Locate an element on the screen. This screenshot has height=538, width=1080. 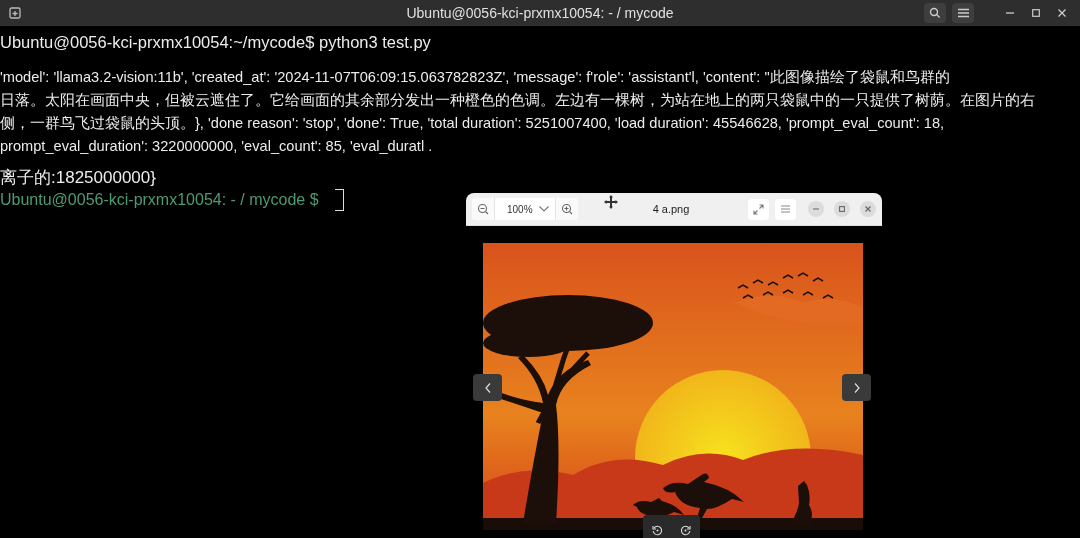
zoom-out-button is located at coordinates (483, 209).